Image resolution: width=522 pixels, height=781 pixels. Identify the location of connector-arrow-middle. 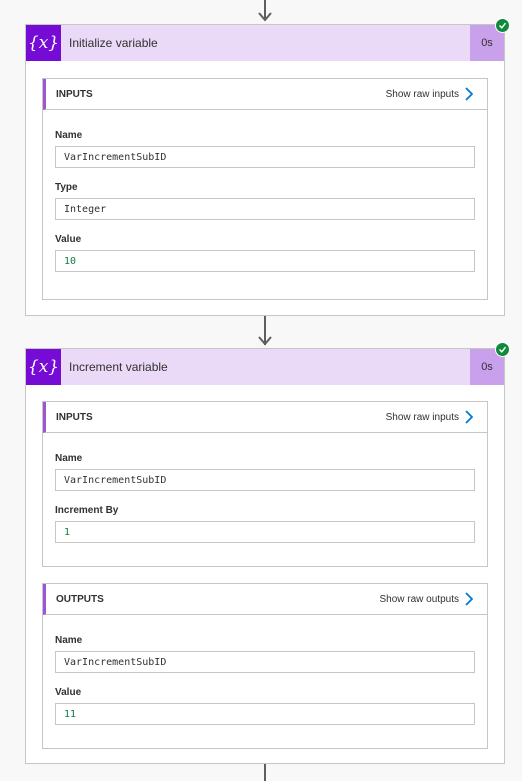
(265, 332).